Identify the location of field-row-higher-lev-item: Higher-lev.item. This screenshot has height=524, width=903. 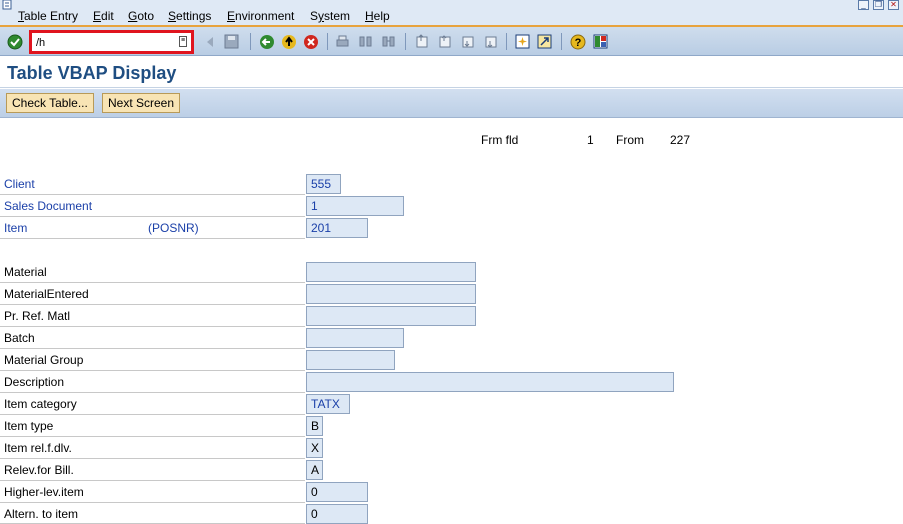
(152, 492).